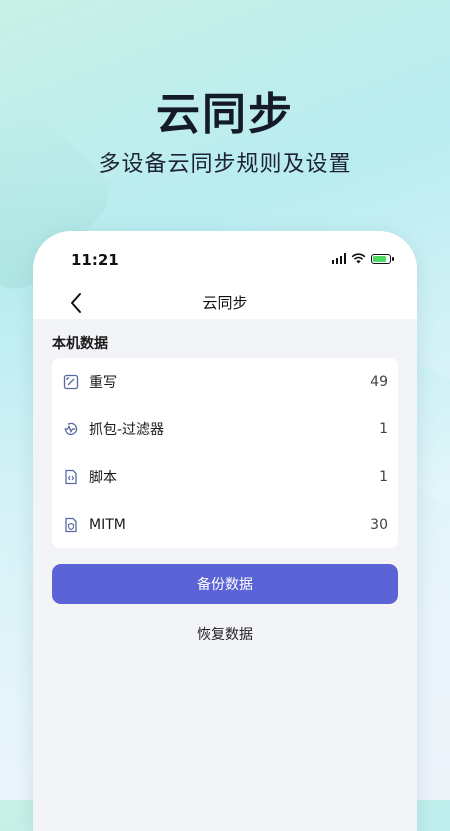 Image resolution: width=450 pixels, height=831 pixels. What do you see at coordinates (127, 429) in the screenshot?
I see `list-item-label: 抓包-过滤器` at bounding box center [127, 429].